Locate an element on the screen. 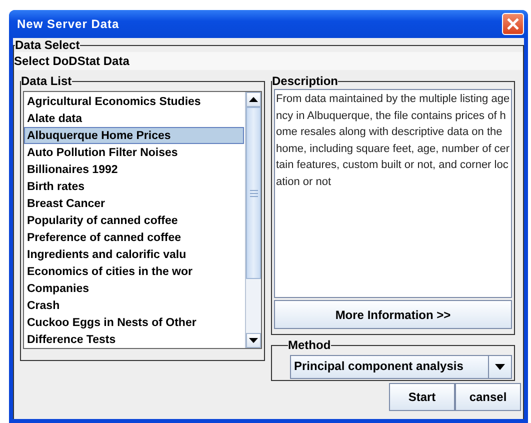  start-button: Start is located at coordinates (422, 397).